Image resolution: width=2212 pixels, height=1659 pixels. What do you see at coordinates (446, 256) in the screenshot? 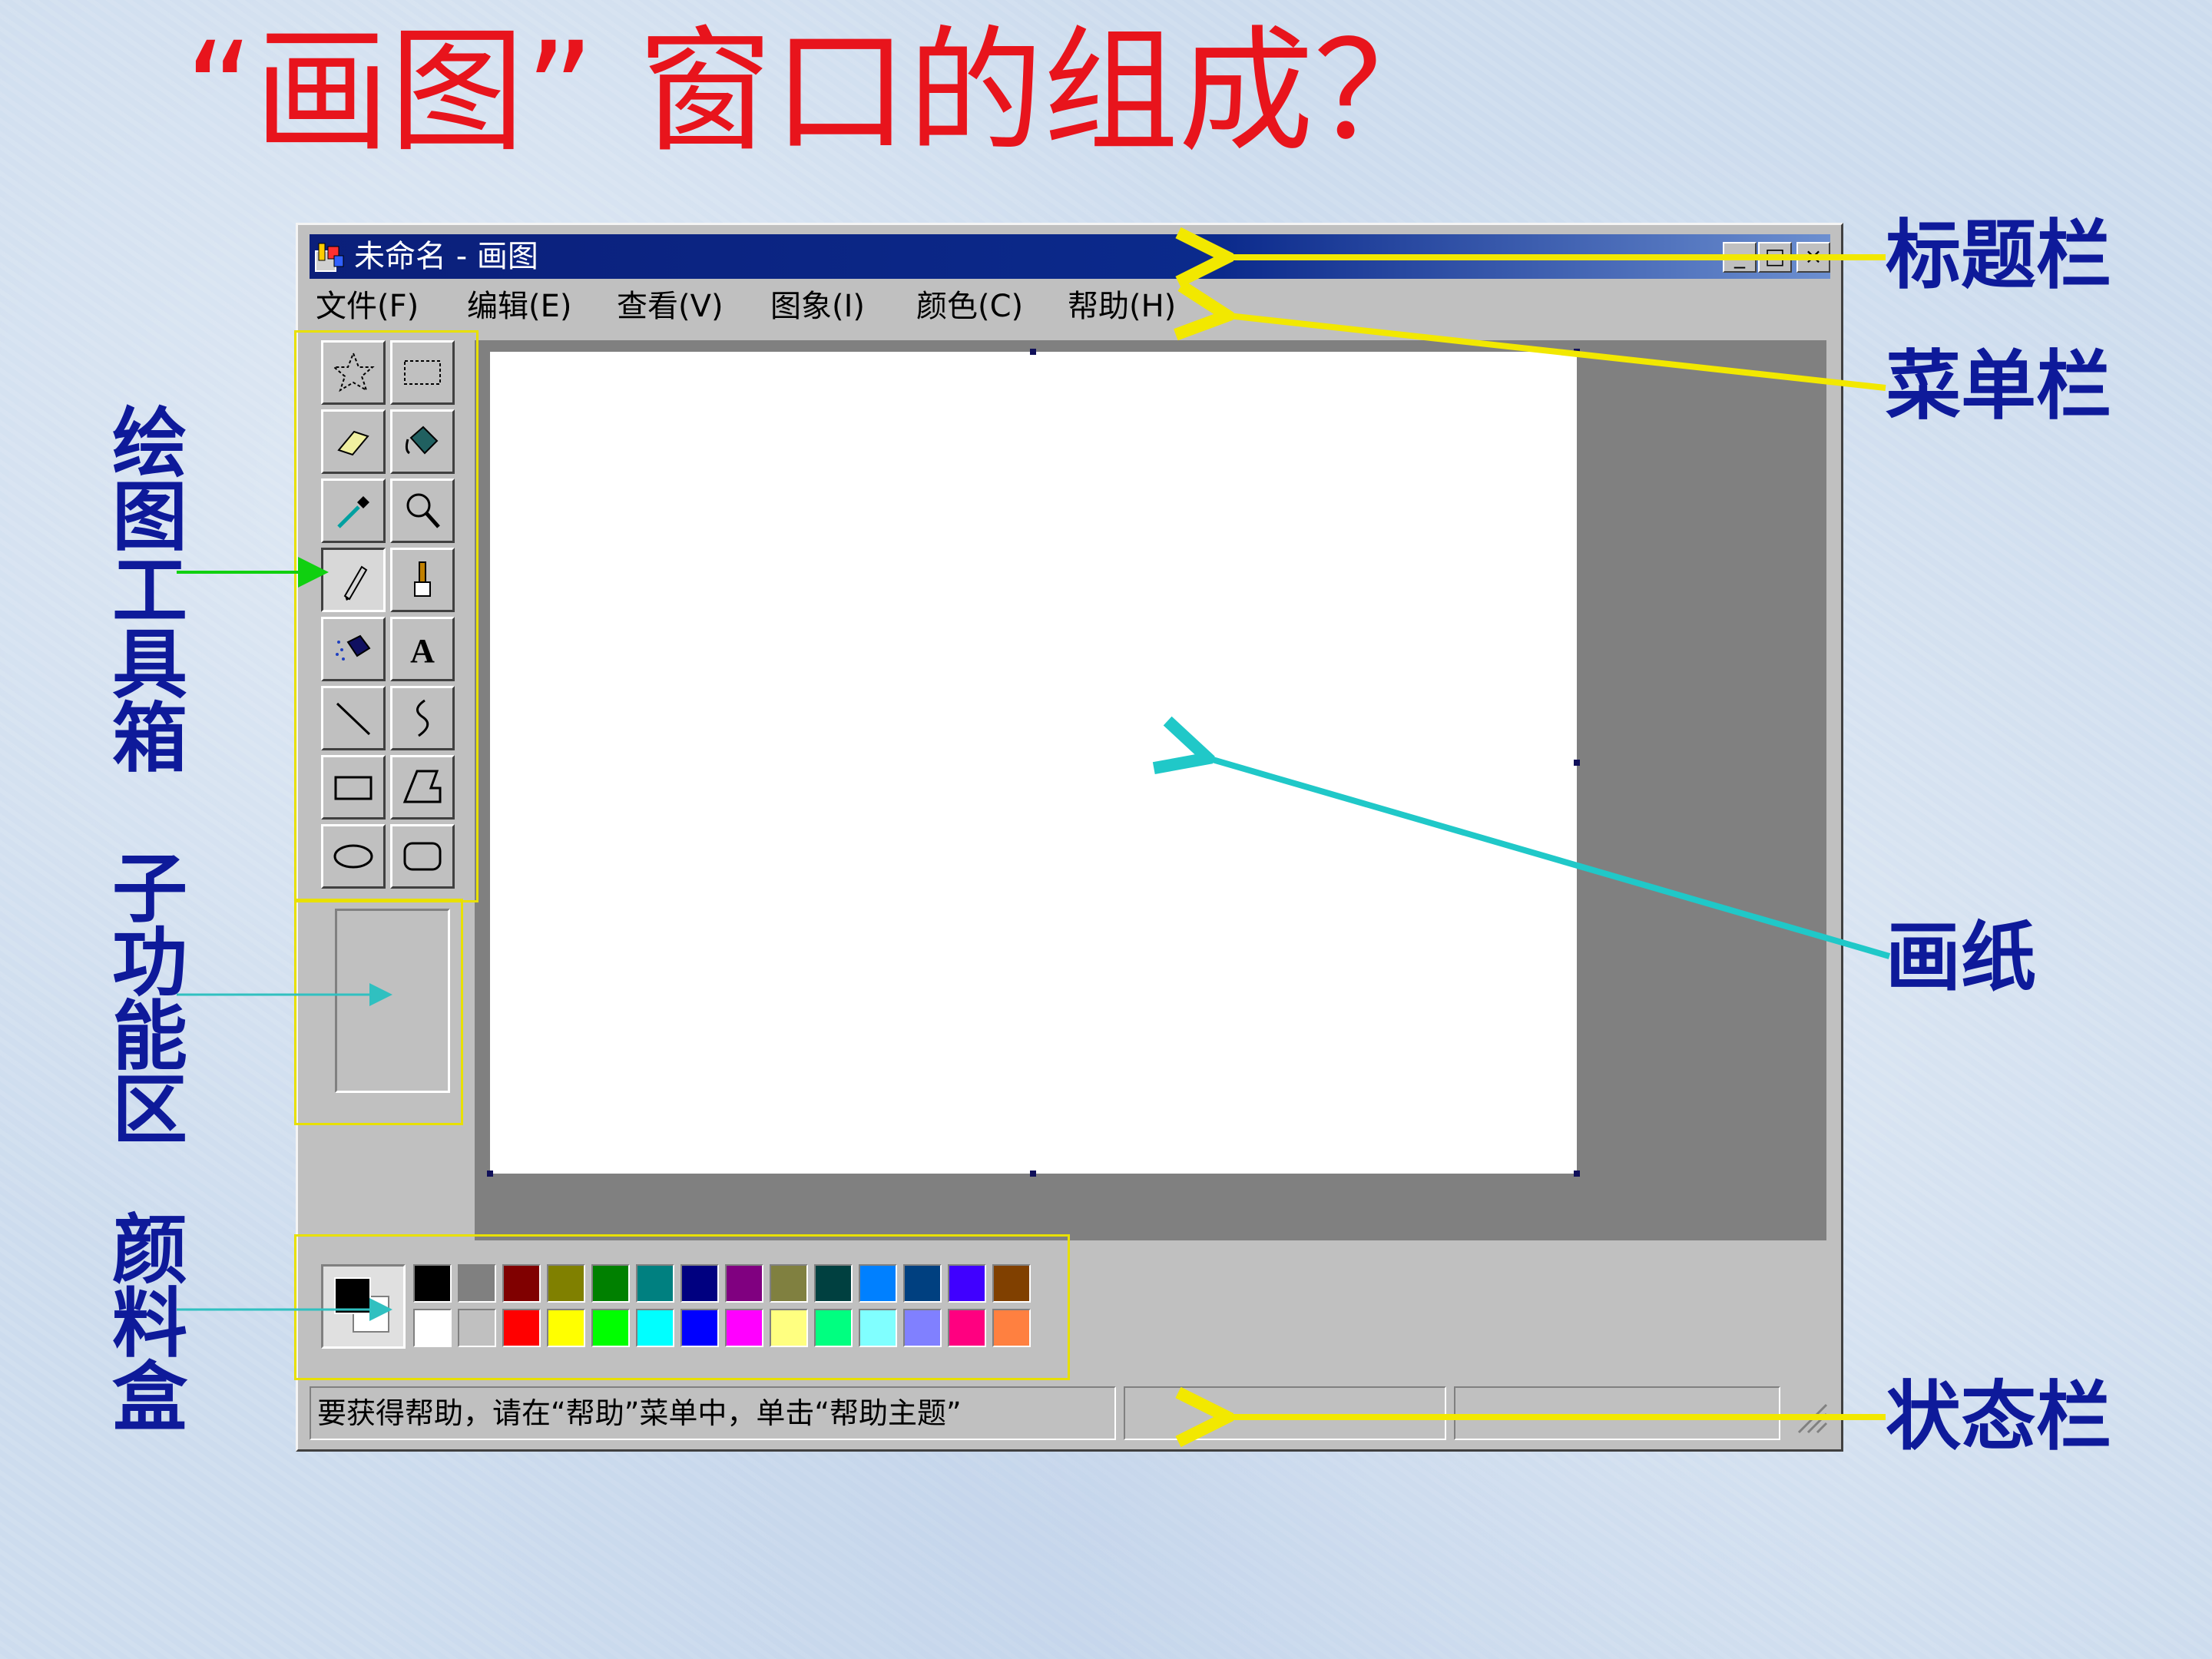
I see `window-title: 未命名 - 画图` at bounding box center [446, 256].